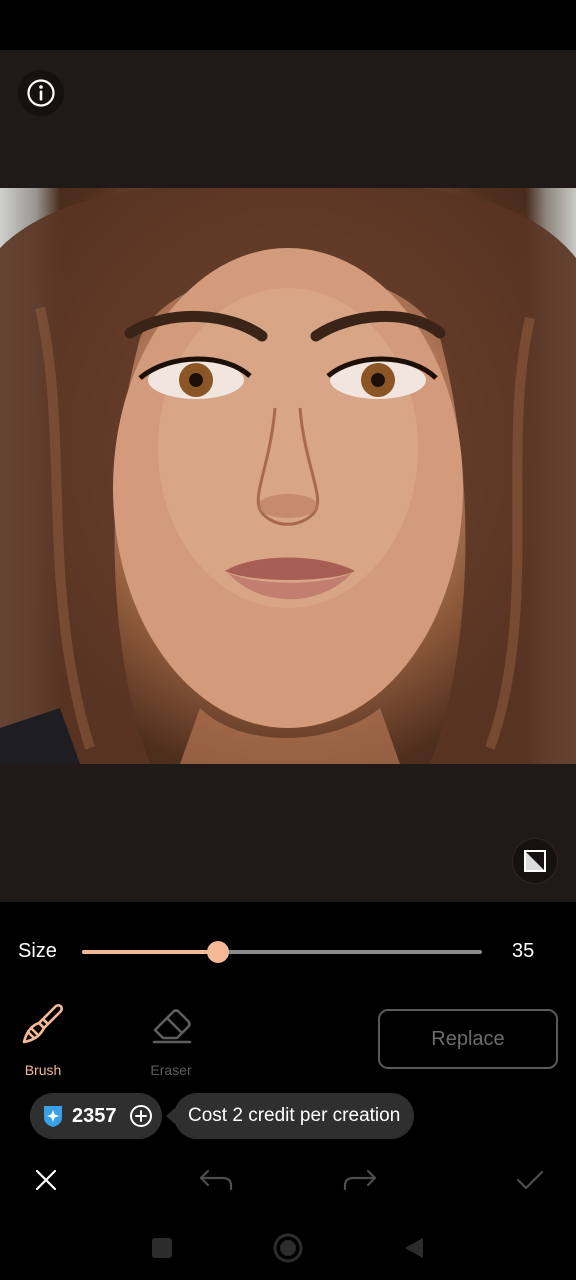 This screenshot has width=576, height=1280. I want to click on info-icon, so click(41, 93).